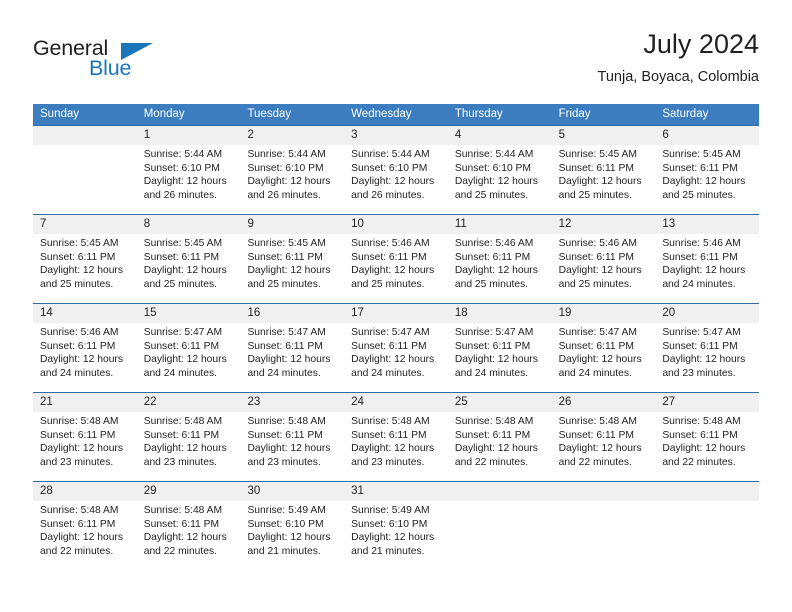  Describe the element at coordinates (678, 57) in the screenshot. I see `title-block: July 2024 Tunja, Boyaca, Colombia` at that location.